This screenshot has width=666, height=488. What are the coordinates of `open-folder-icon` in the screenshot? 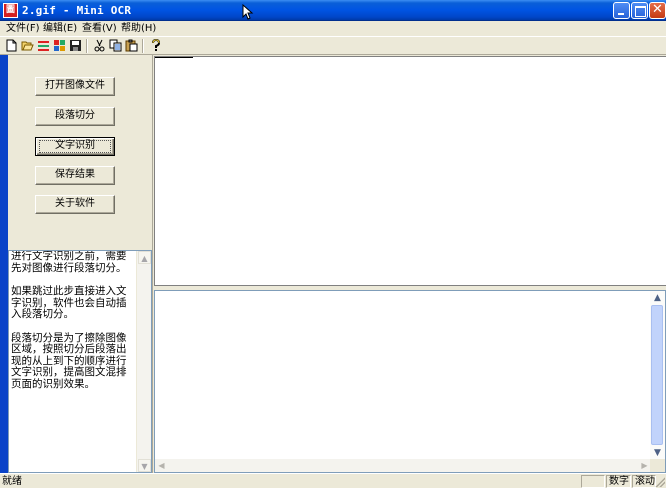 It's located at (27, 45).